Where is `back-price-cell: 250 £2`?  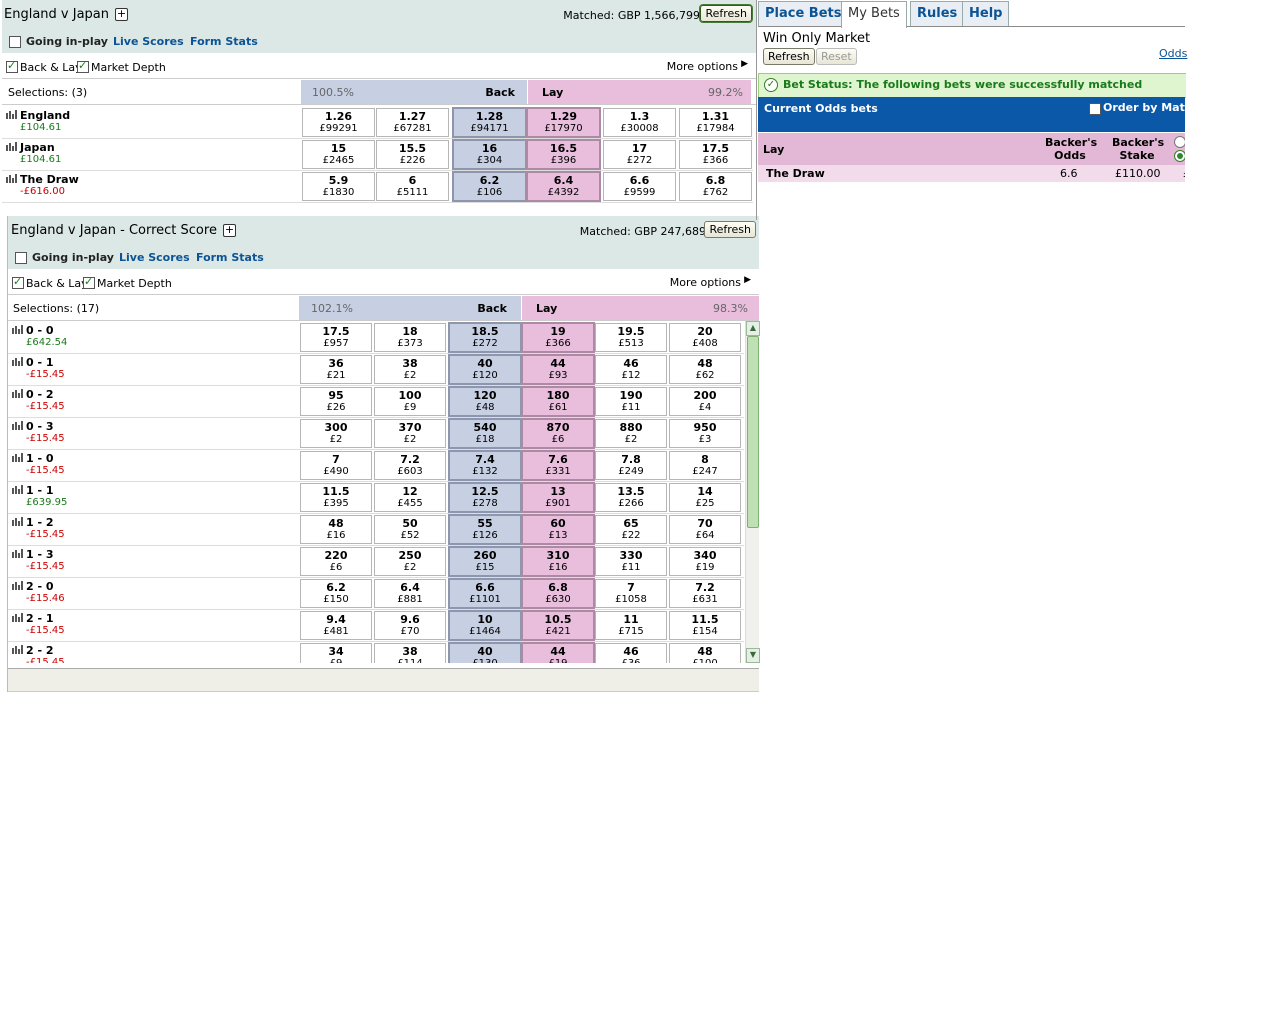 back-price-cell: 250 £2 is located at coordinates (410, 561).